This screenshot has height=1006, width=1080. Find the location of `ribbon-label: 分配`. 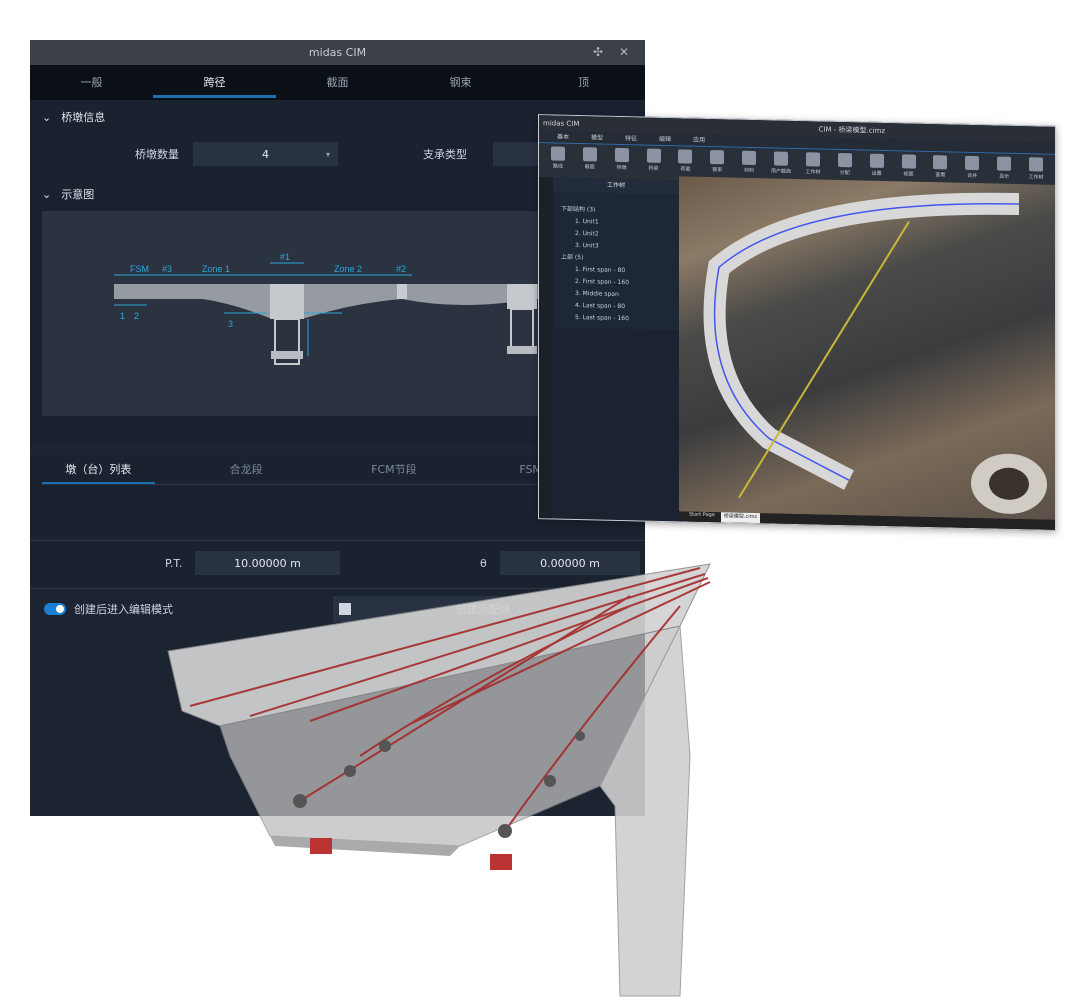

ribbon-label: 分配 is located at coordinates (844, 173).